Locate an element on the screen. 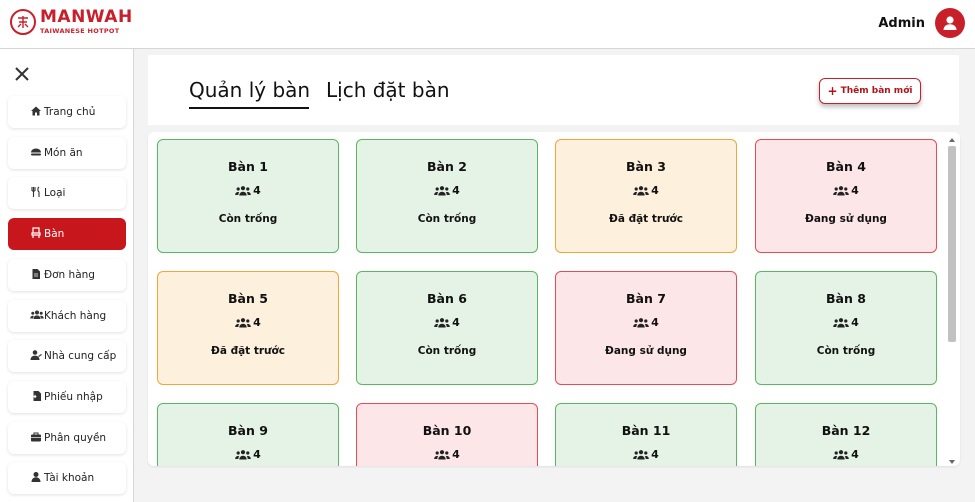 This screenshot has height=502, width=975. sidebar-item-label: Phiếu nhập is located at coordinates (73, 396).